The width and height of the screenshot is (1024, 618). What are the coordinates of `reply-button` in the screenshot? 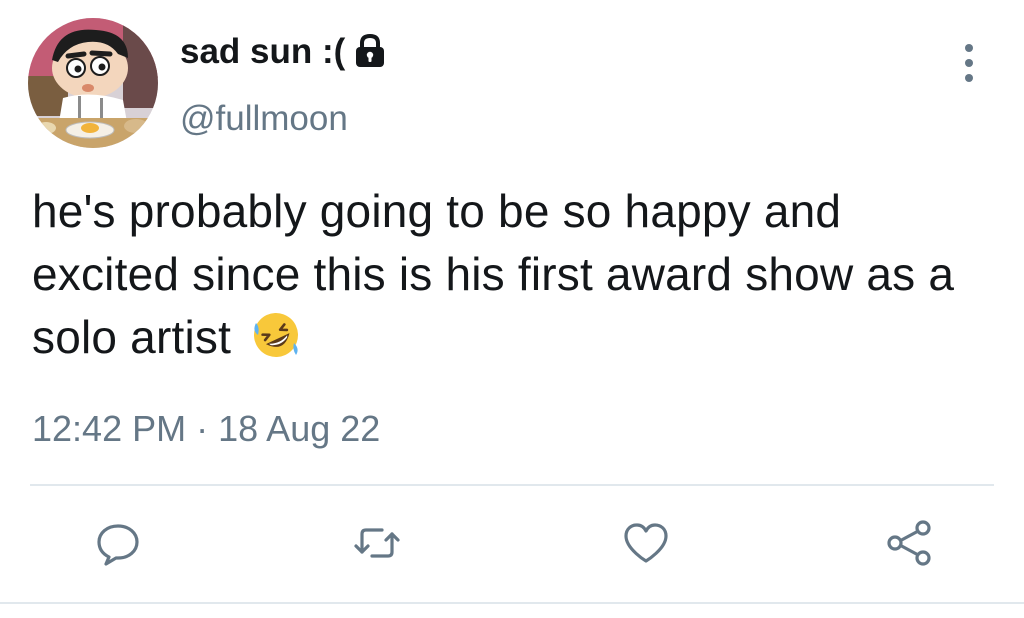 It's located at (118, 543).